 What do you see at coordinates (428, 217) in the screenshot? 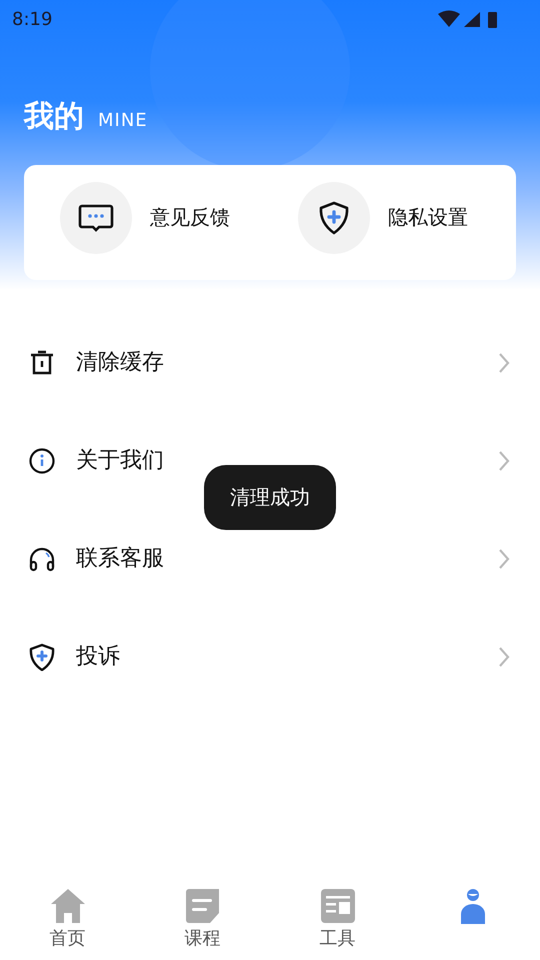
I see `quick-action-label: 隐私设置` at bounding box center [428, 217].